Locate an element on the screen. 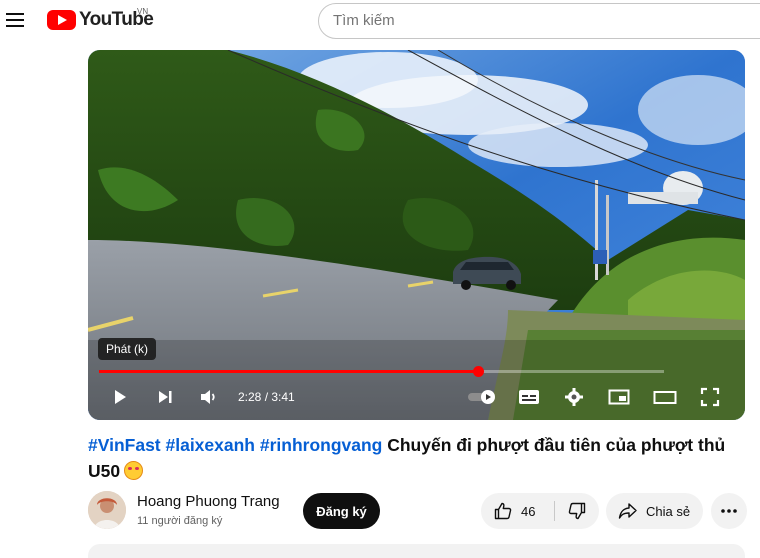 The height and width of the screenshot is (558, 760). description-box is located at coordinates (416, 551).